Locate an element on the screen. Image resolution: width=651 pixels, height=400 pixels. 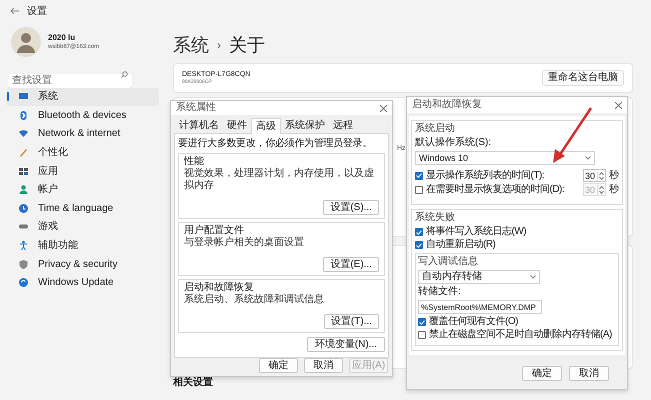
group-title: 写入调试信息 is located at coordinates (448, 262).